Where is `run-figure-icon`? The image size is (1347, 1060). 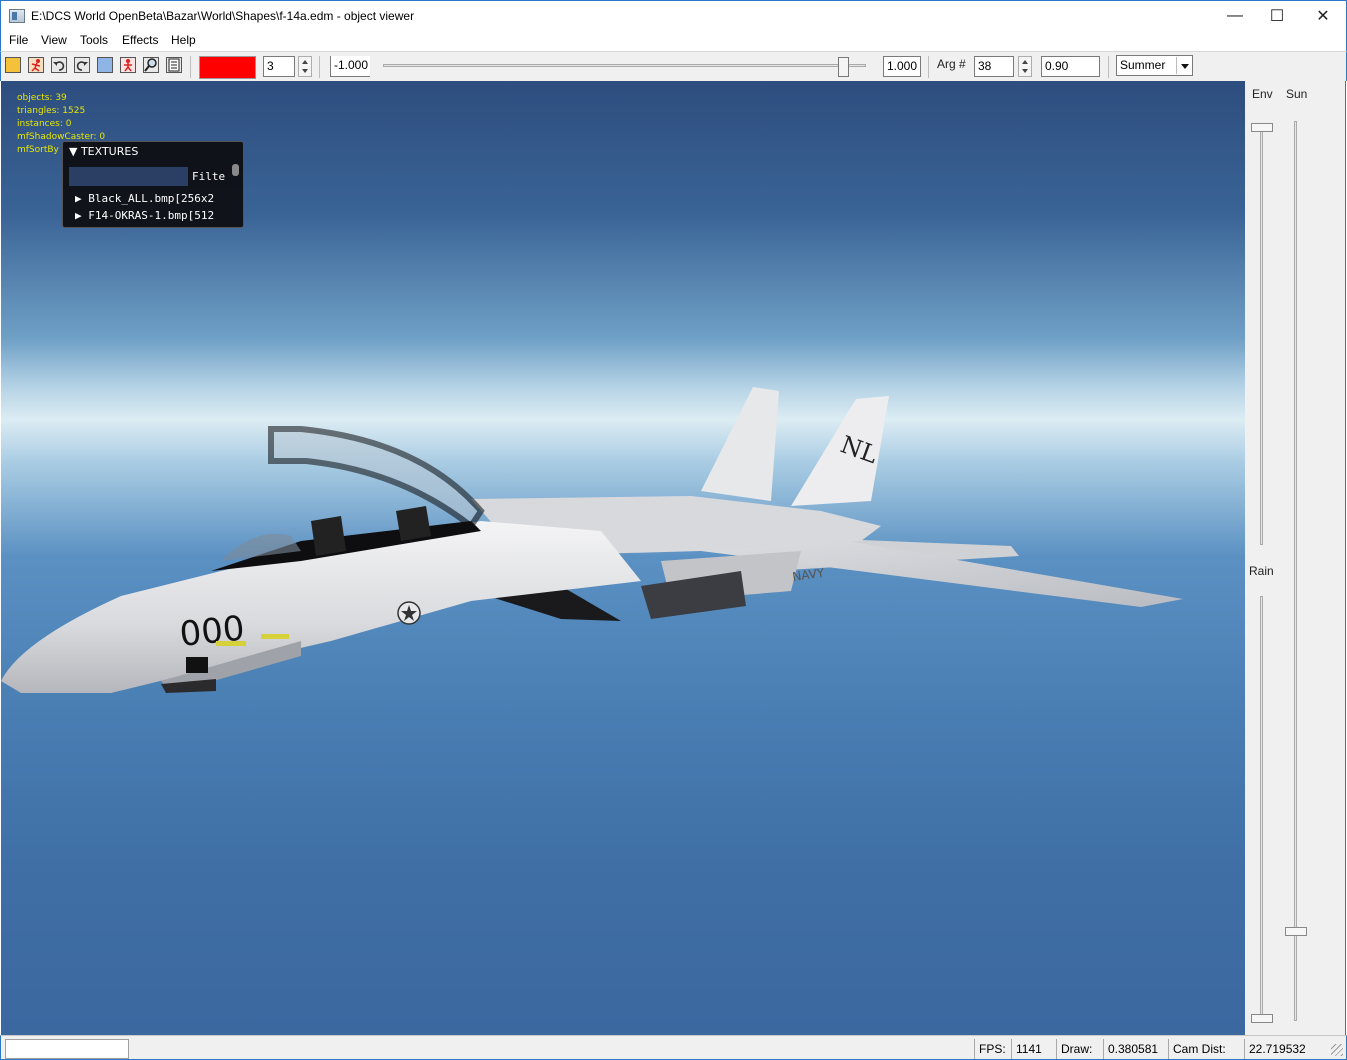
run-figure-icon is located at coordinates (36, 65).